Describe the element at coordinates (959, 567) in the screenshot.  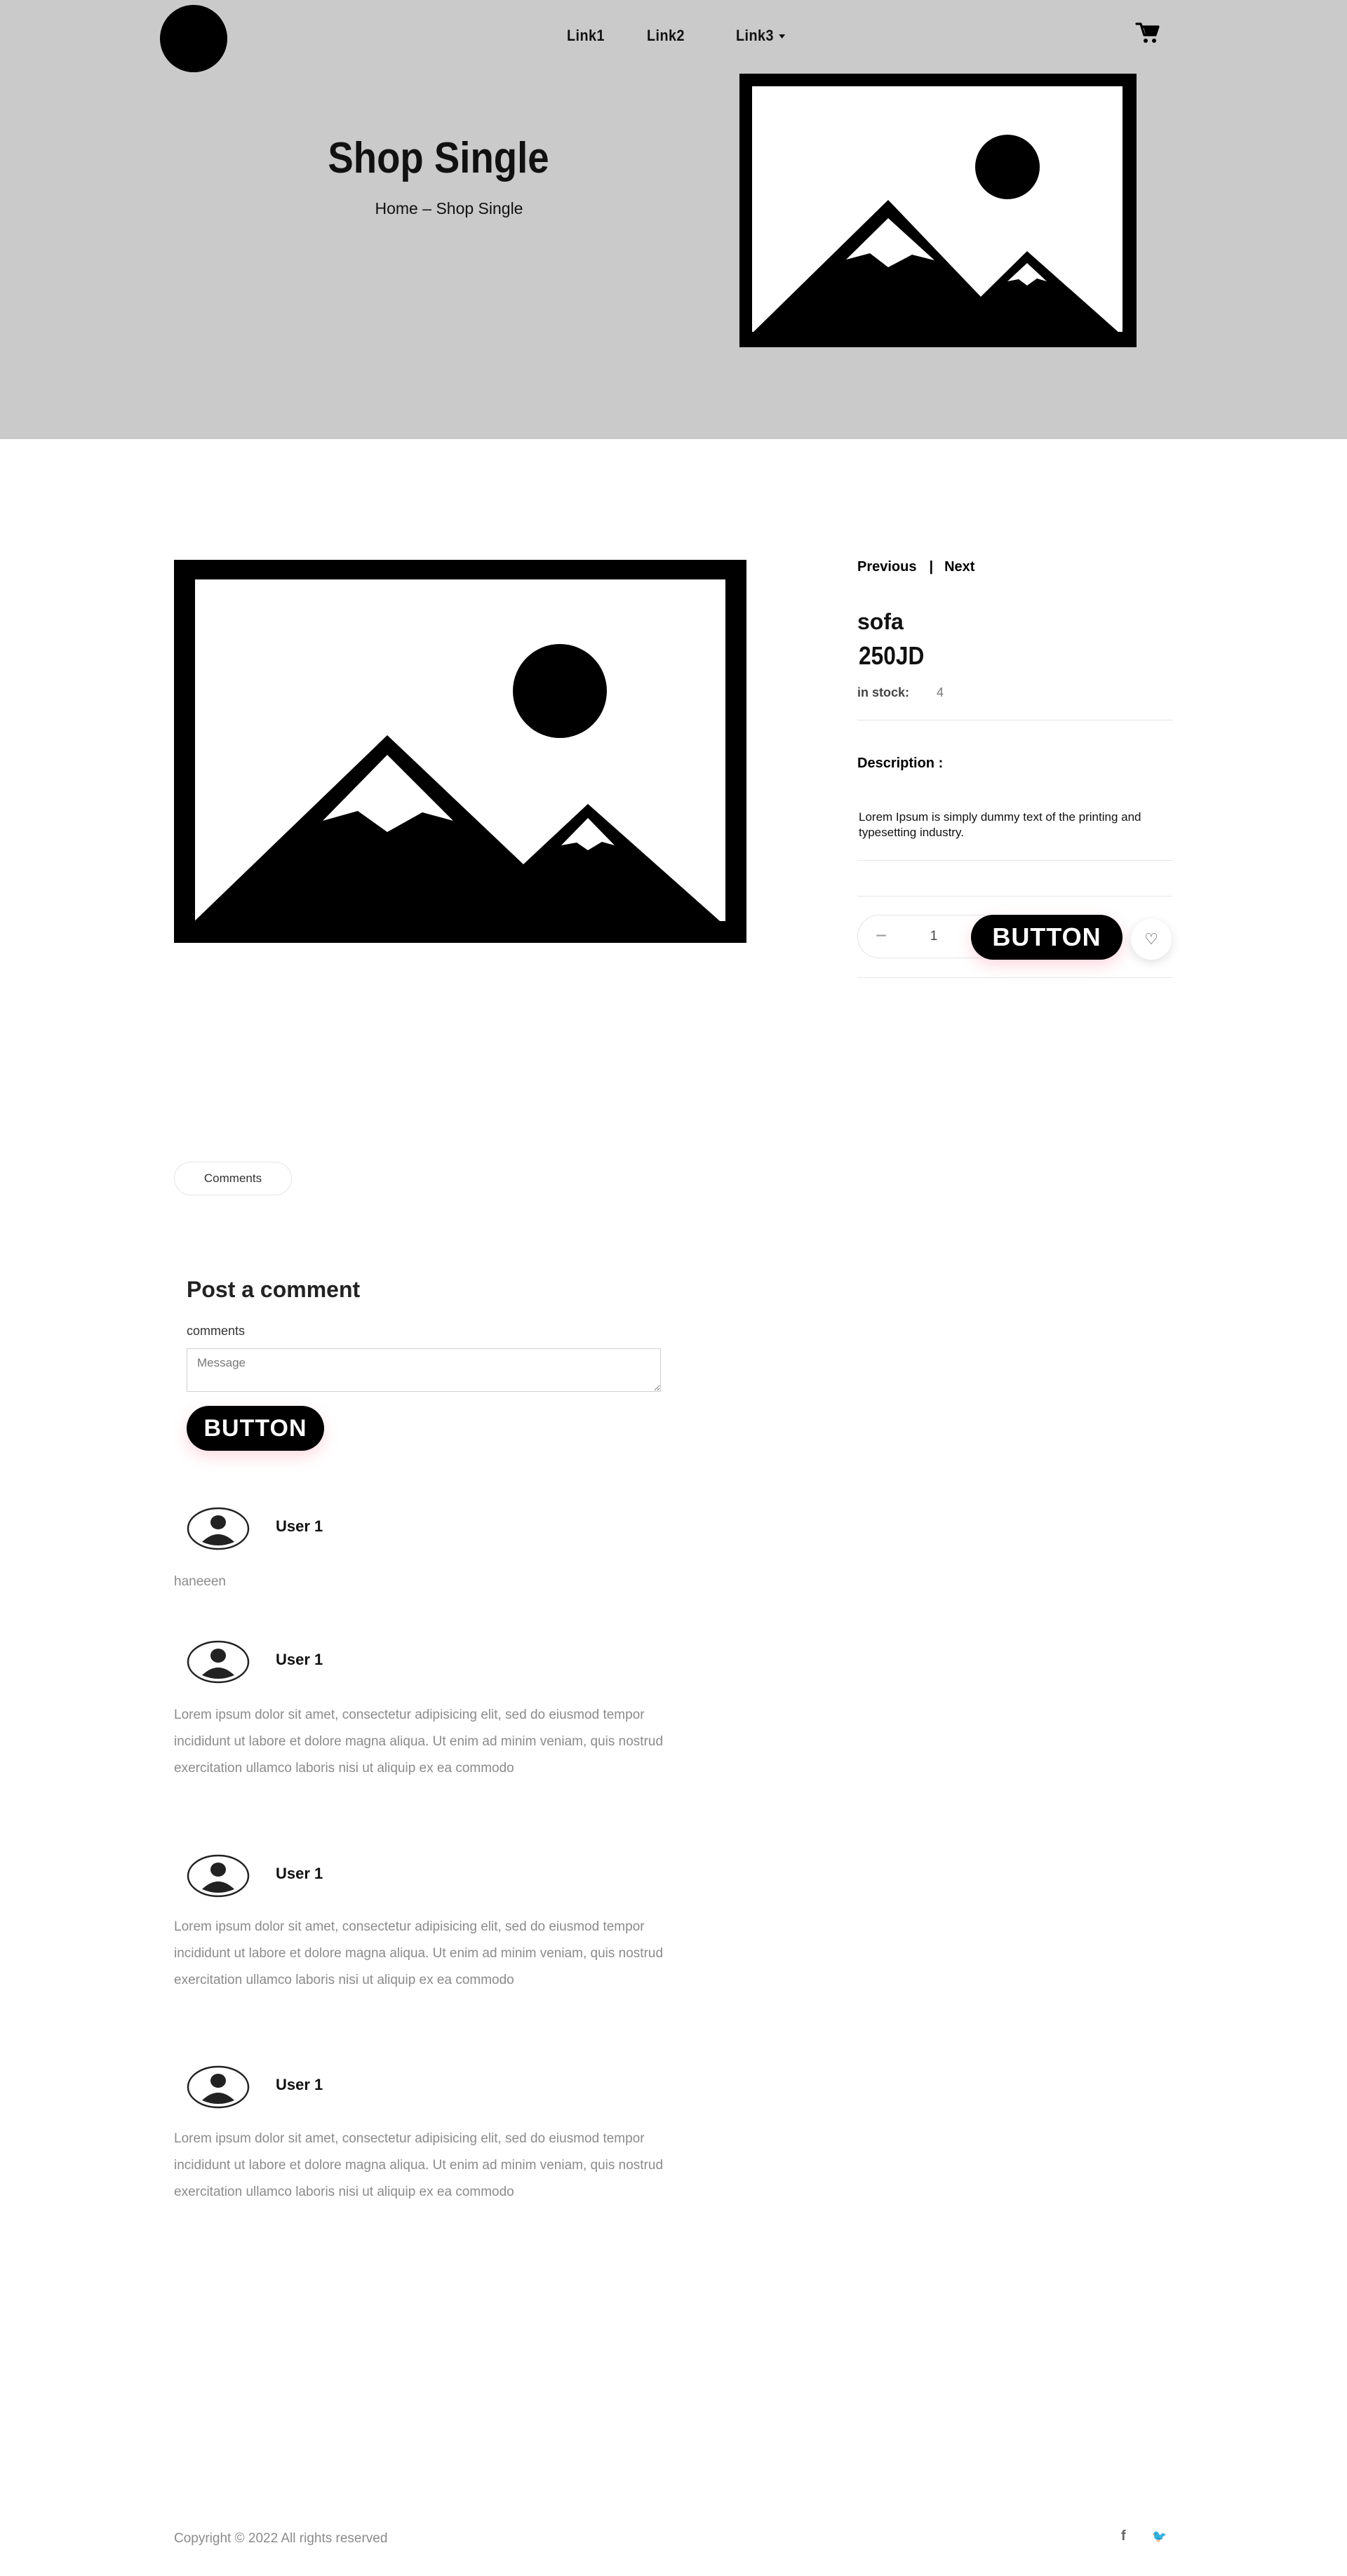
I see `next-link: Next` at that location.